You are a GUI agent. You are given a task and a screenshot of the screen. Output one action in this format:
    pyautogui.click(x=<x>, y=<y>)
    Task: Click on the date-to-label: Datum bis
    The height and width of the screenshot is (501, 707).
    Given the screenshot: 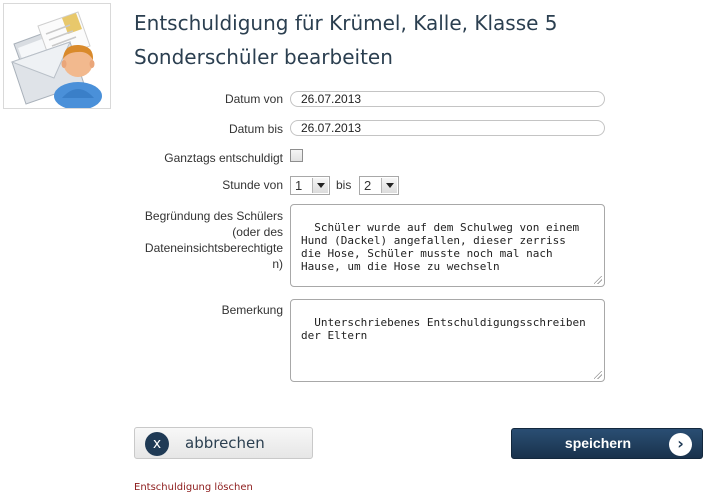 What is the action you would take?
    pyautogui.click(x=255, y=129)
    